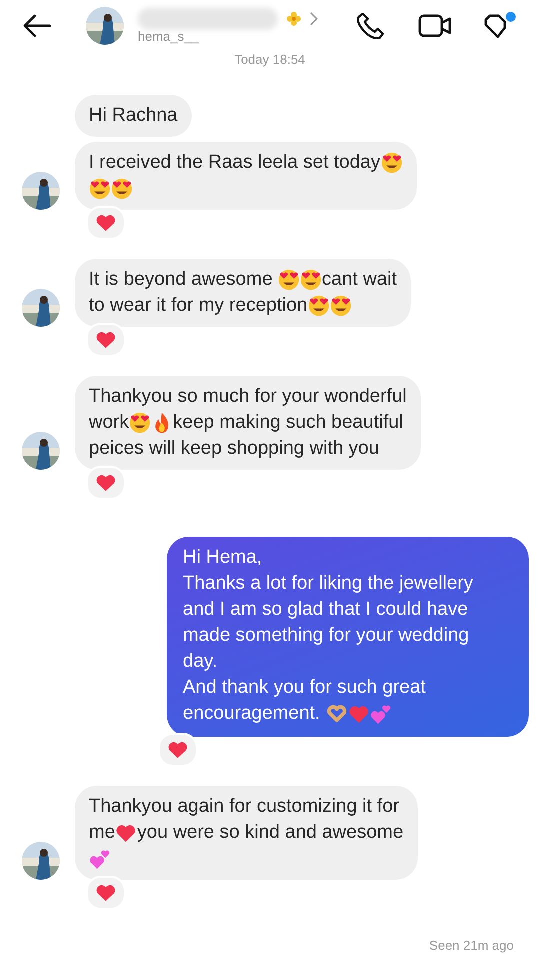 The height and width of the screenshot is (954, 540). What do you see at coordinates (109, 423) in the screenshot?
I see `message-text: work` at bounding box center [109, 423].